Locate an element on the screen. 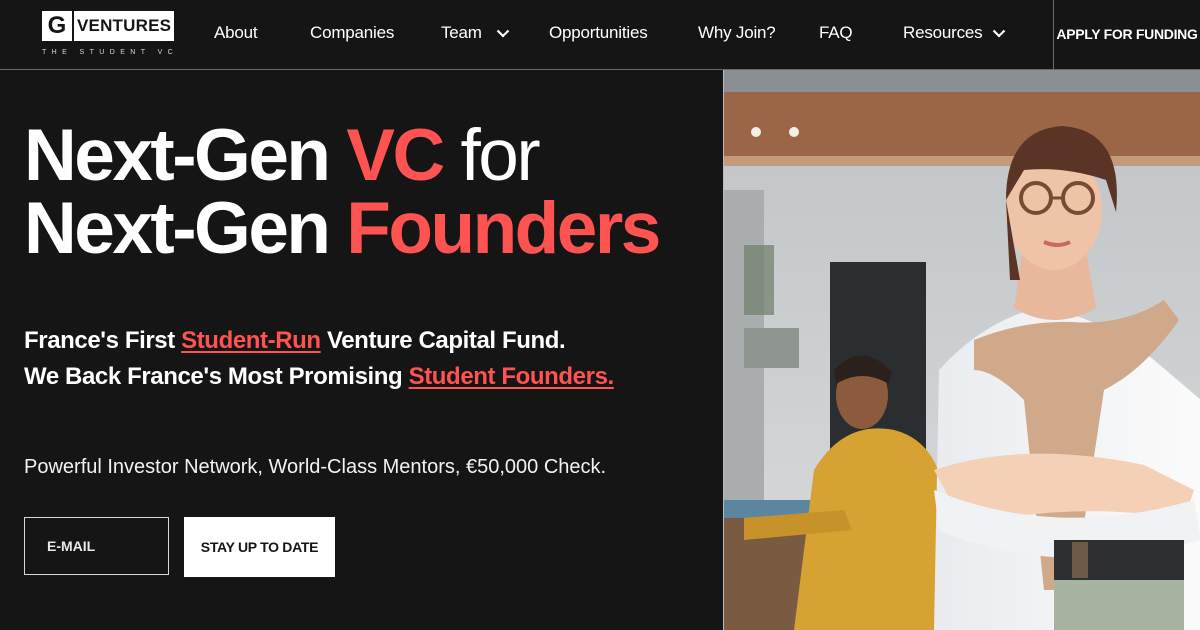 This screenshot has height=630, width=1200. tagline-text: Venture Capital Fund. is located at coordinates (443, 340).